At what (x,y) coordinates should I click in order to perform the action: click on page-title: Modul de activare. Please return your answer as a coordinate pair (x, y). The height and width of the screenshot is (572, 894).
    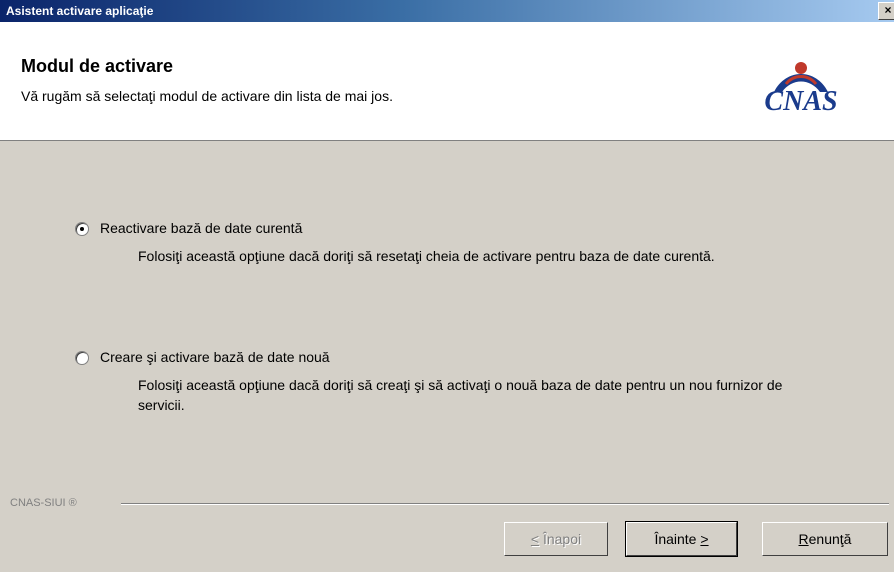
    Looking at the image, I should click on (97, 66).